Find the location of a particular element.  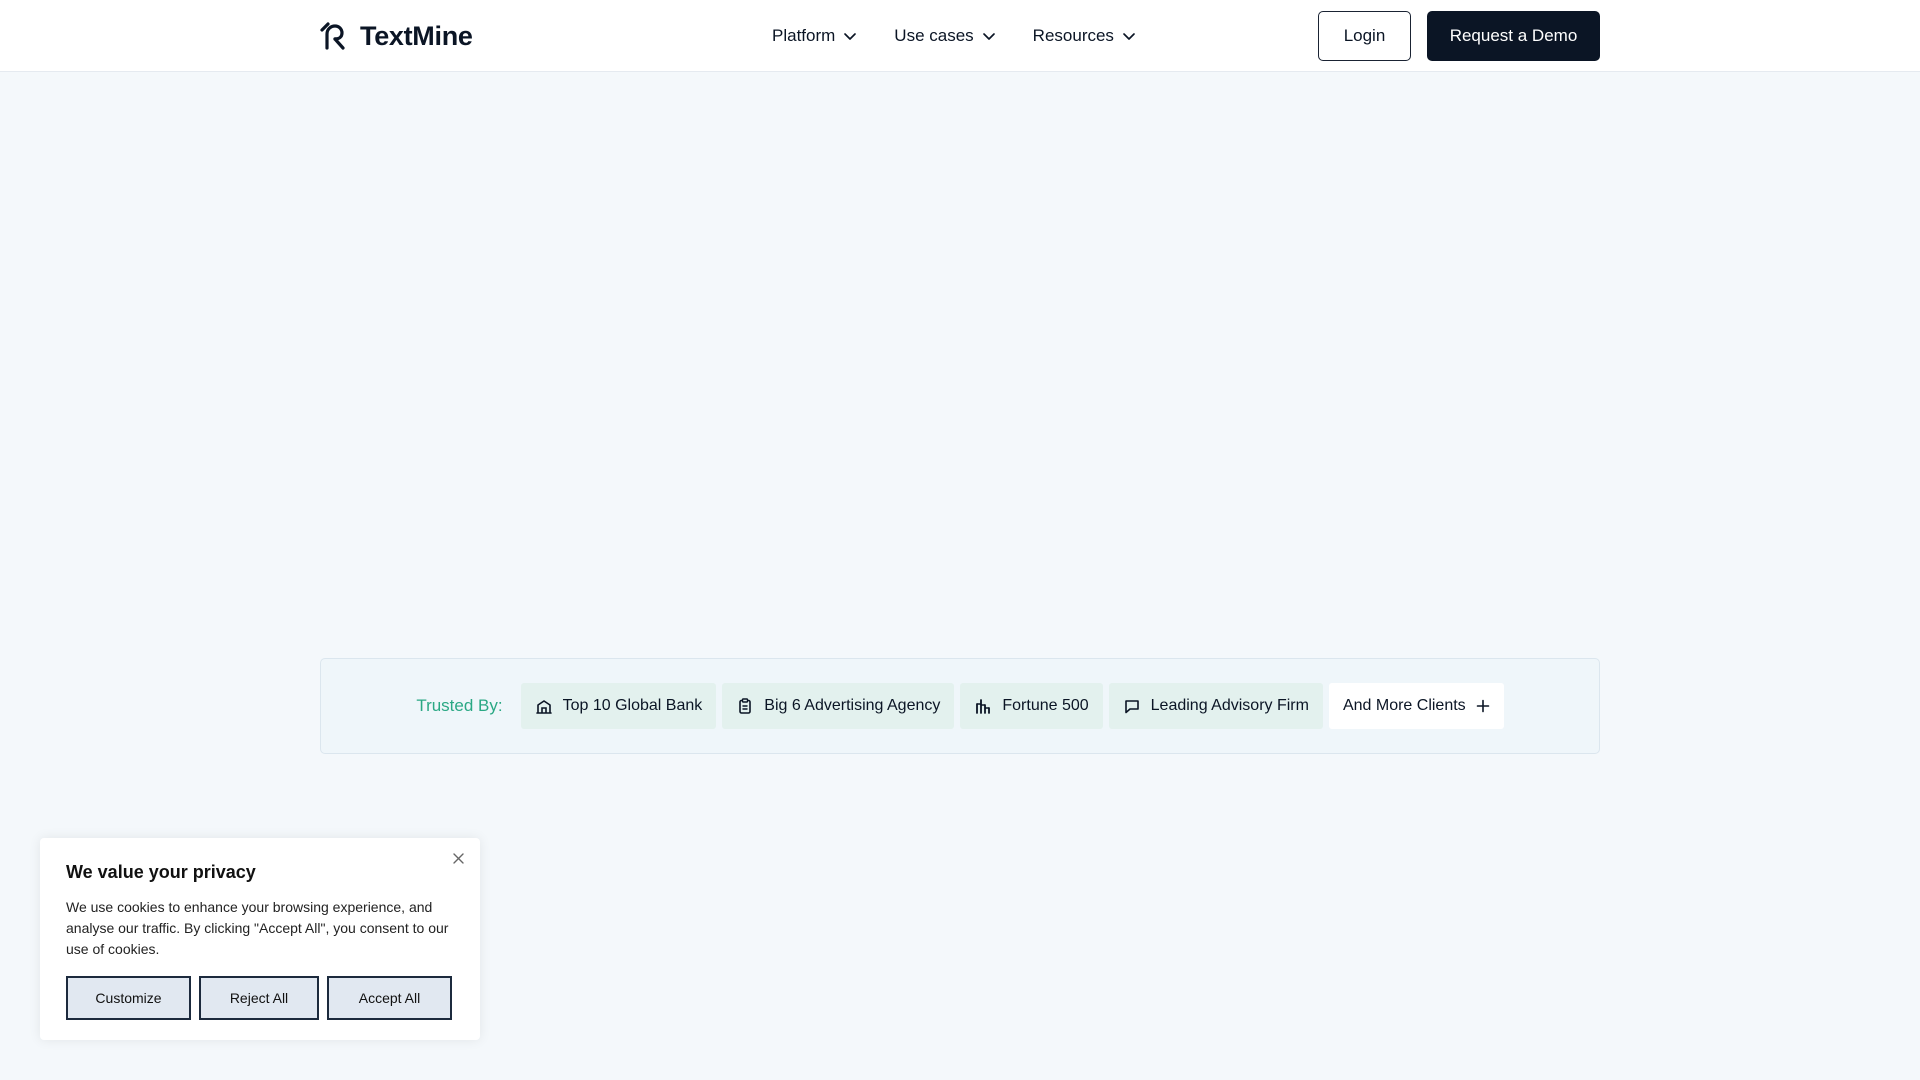

bar-chart-icon is located at coordinates (983, 706).